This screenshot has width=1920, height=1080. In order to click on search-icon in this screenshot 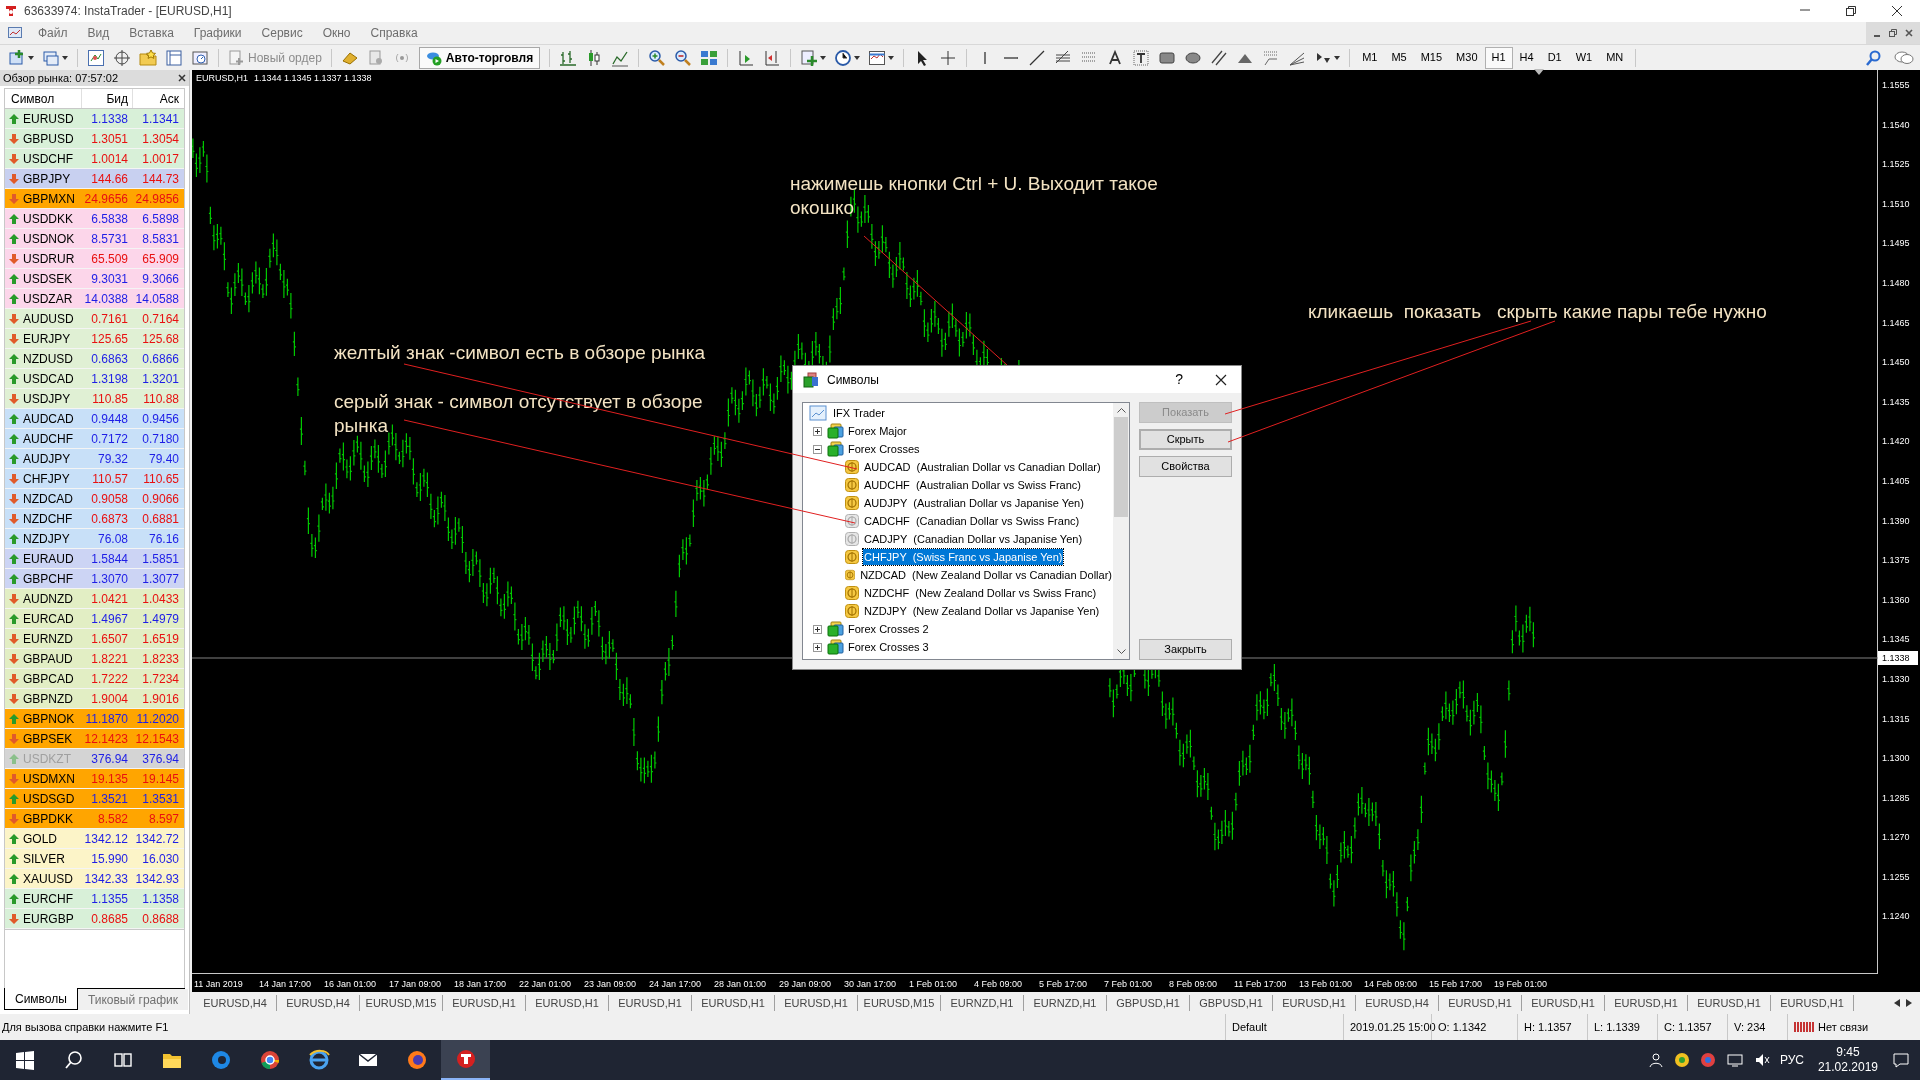, I will do `click(73, 1060)`.